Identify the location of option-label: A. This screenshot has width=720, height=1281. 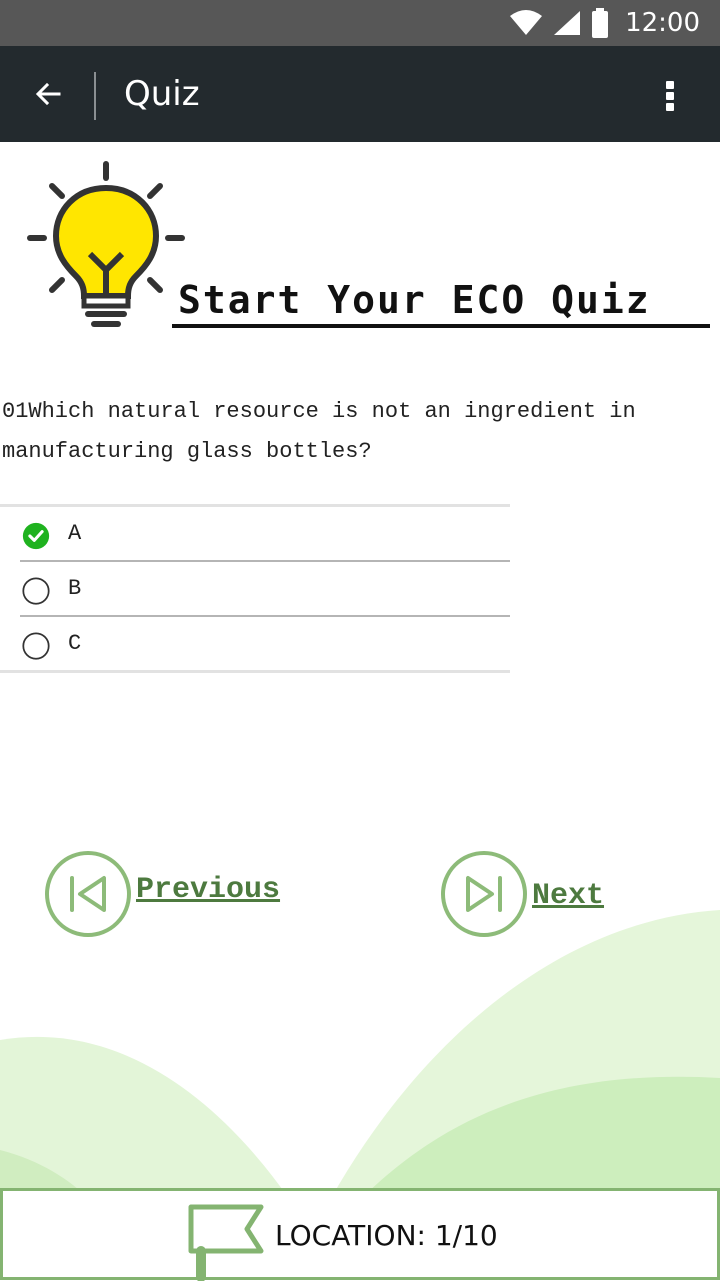
(75, 533).